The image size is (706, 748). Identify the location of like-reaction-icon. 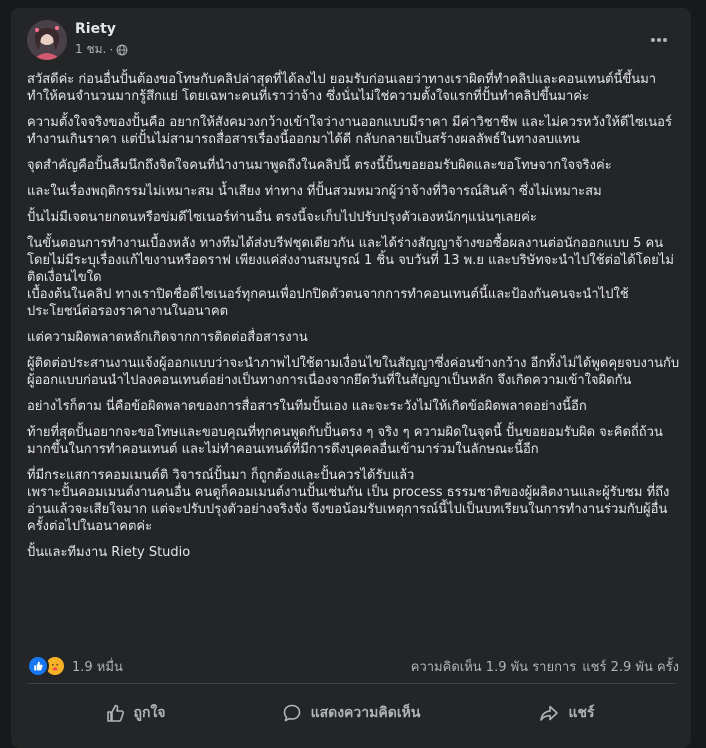
(38, 666).